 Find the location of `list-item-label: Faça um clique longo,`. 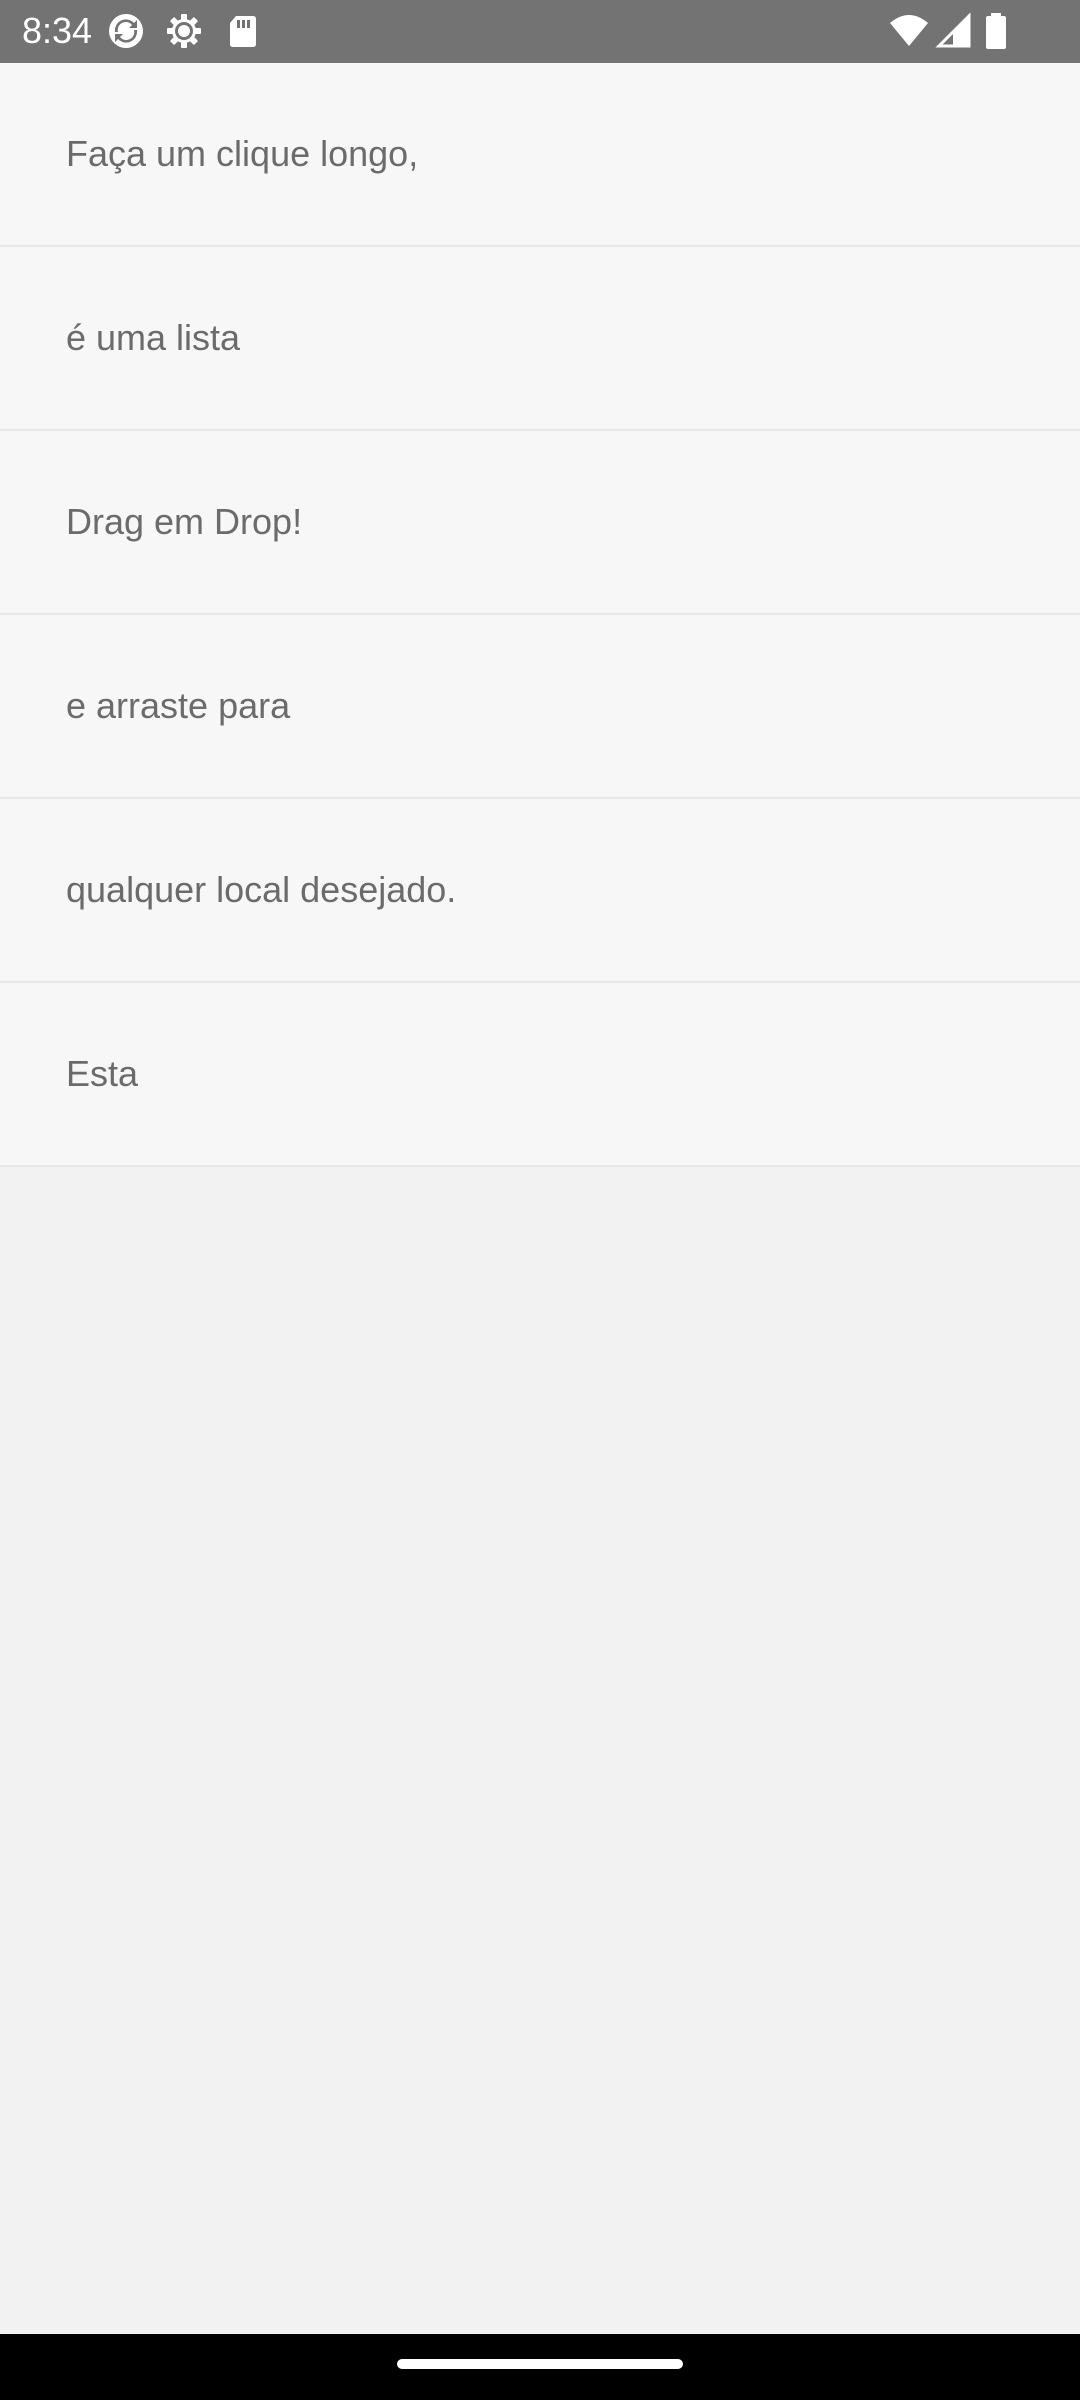

list-item-label: Faça um clique longo, is located at coordinates (242, 153).